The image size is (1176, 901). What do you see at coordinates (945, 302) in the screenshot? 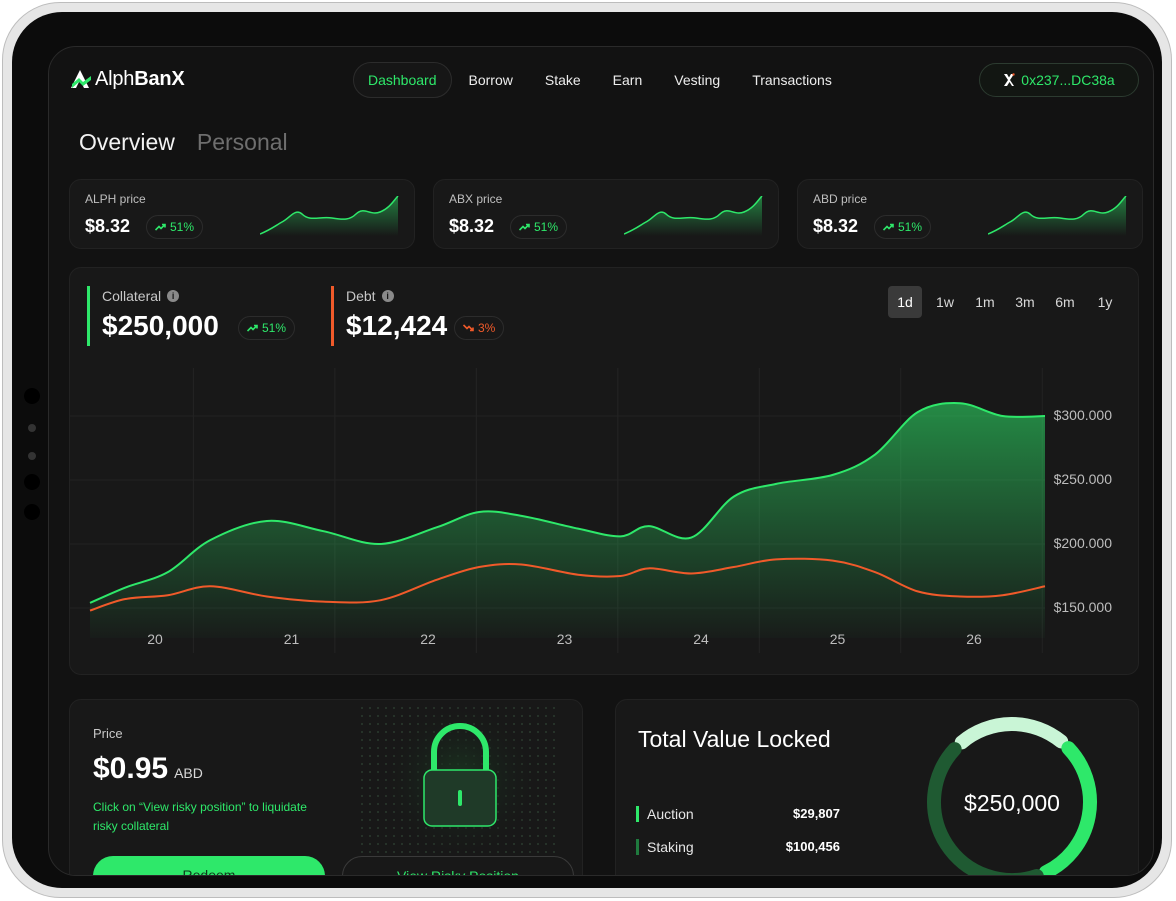
I see `range-1w: 1w` at bounding box center [945, 302].